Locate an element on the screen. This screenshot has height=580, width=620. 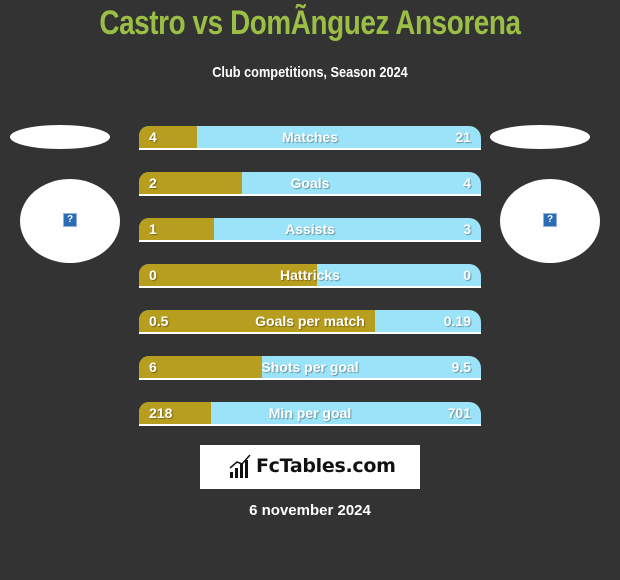
page-title: Castro vs DomÃnguez Ansorena is located at coordinates (310, 23).